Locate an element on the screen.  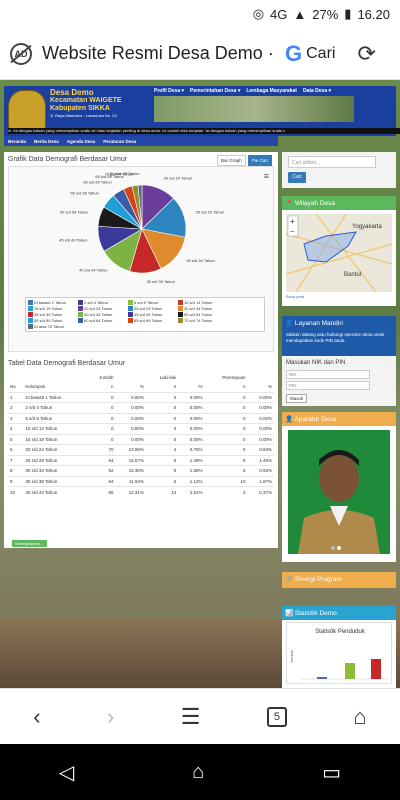
search-submit-button: Cari is located at coordinates (297, 177).